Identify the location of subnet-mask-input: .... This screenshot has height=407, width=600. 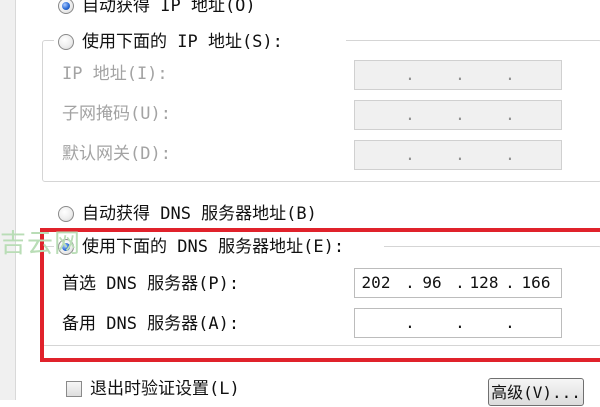
(458, 115).